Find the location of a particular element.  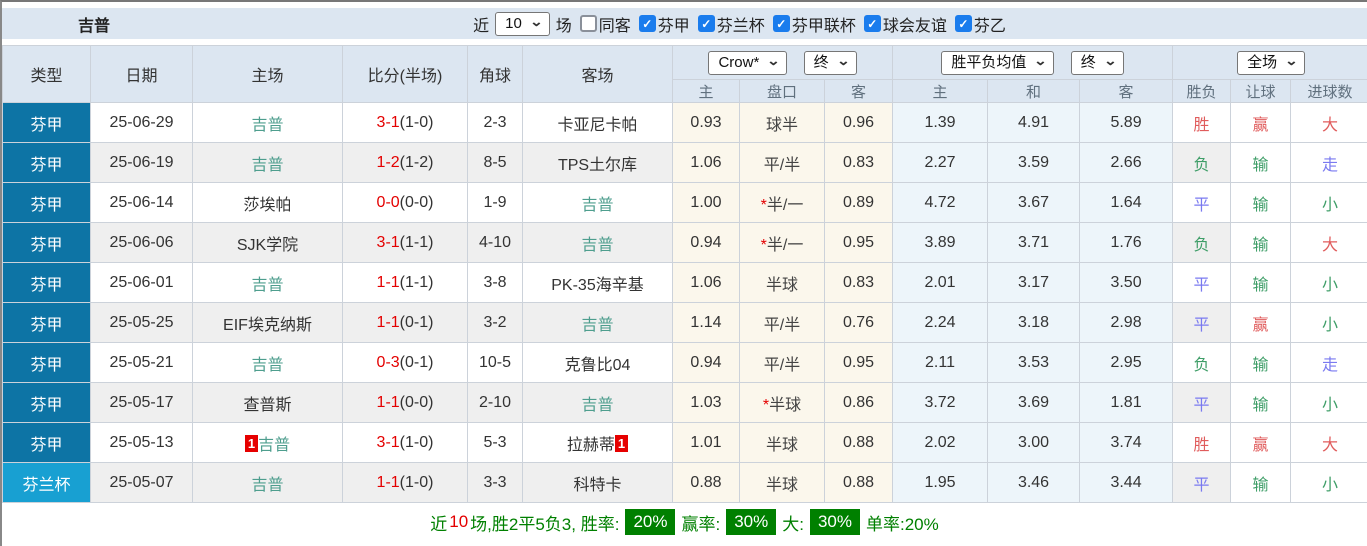

summary-text: 近 is located at coordinates (439, 524).